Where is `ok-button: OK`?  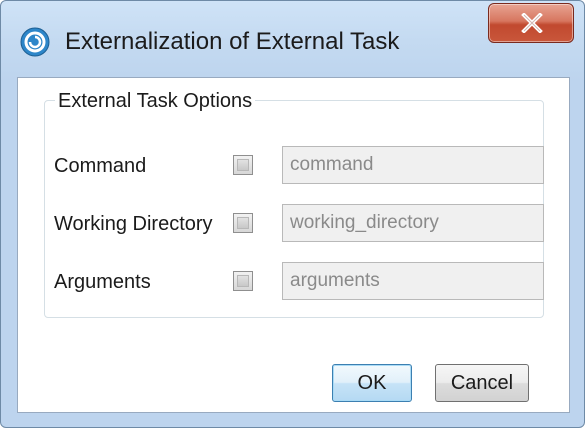
ok-button: OK is located at coordinates (372, 383).